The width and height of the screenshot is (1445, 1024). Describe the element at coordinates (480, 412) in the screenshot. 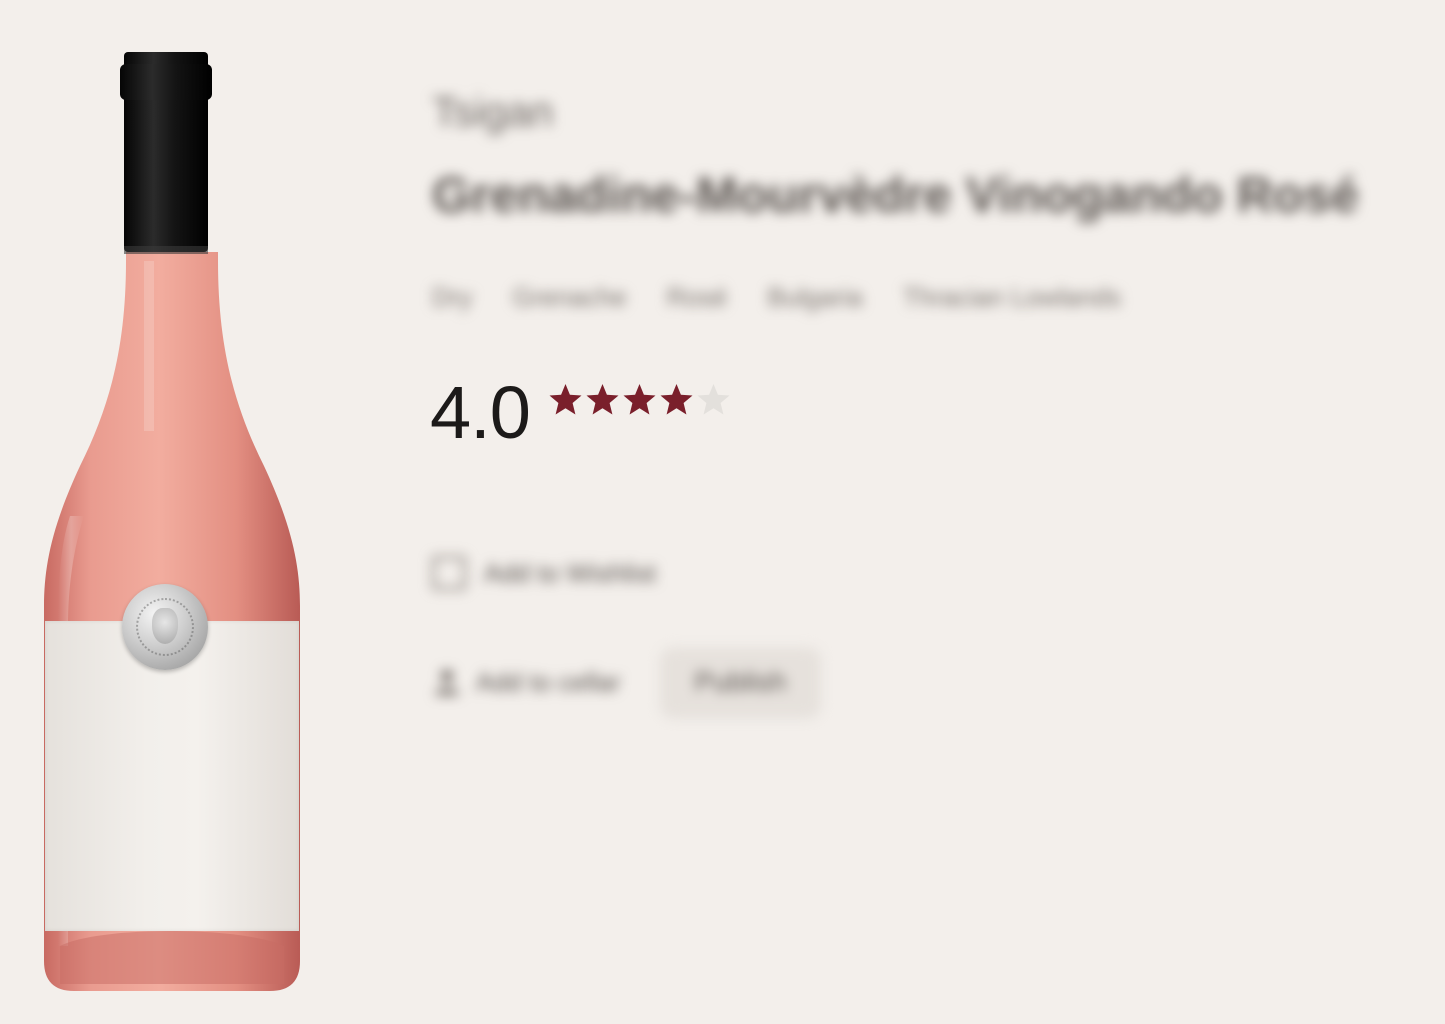

I see `rating-value: 4.0` at that location.